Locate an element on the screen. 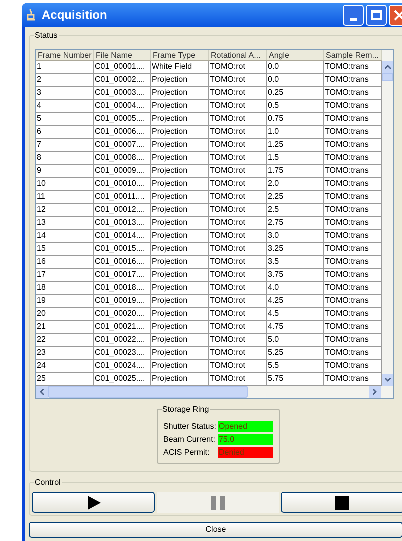 This screenshot has width=402, height=541. maximize-icon is located at coordinates (376, 15).